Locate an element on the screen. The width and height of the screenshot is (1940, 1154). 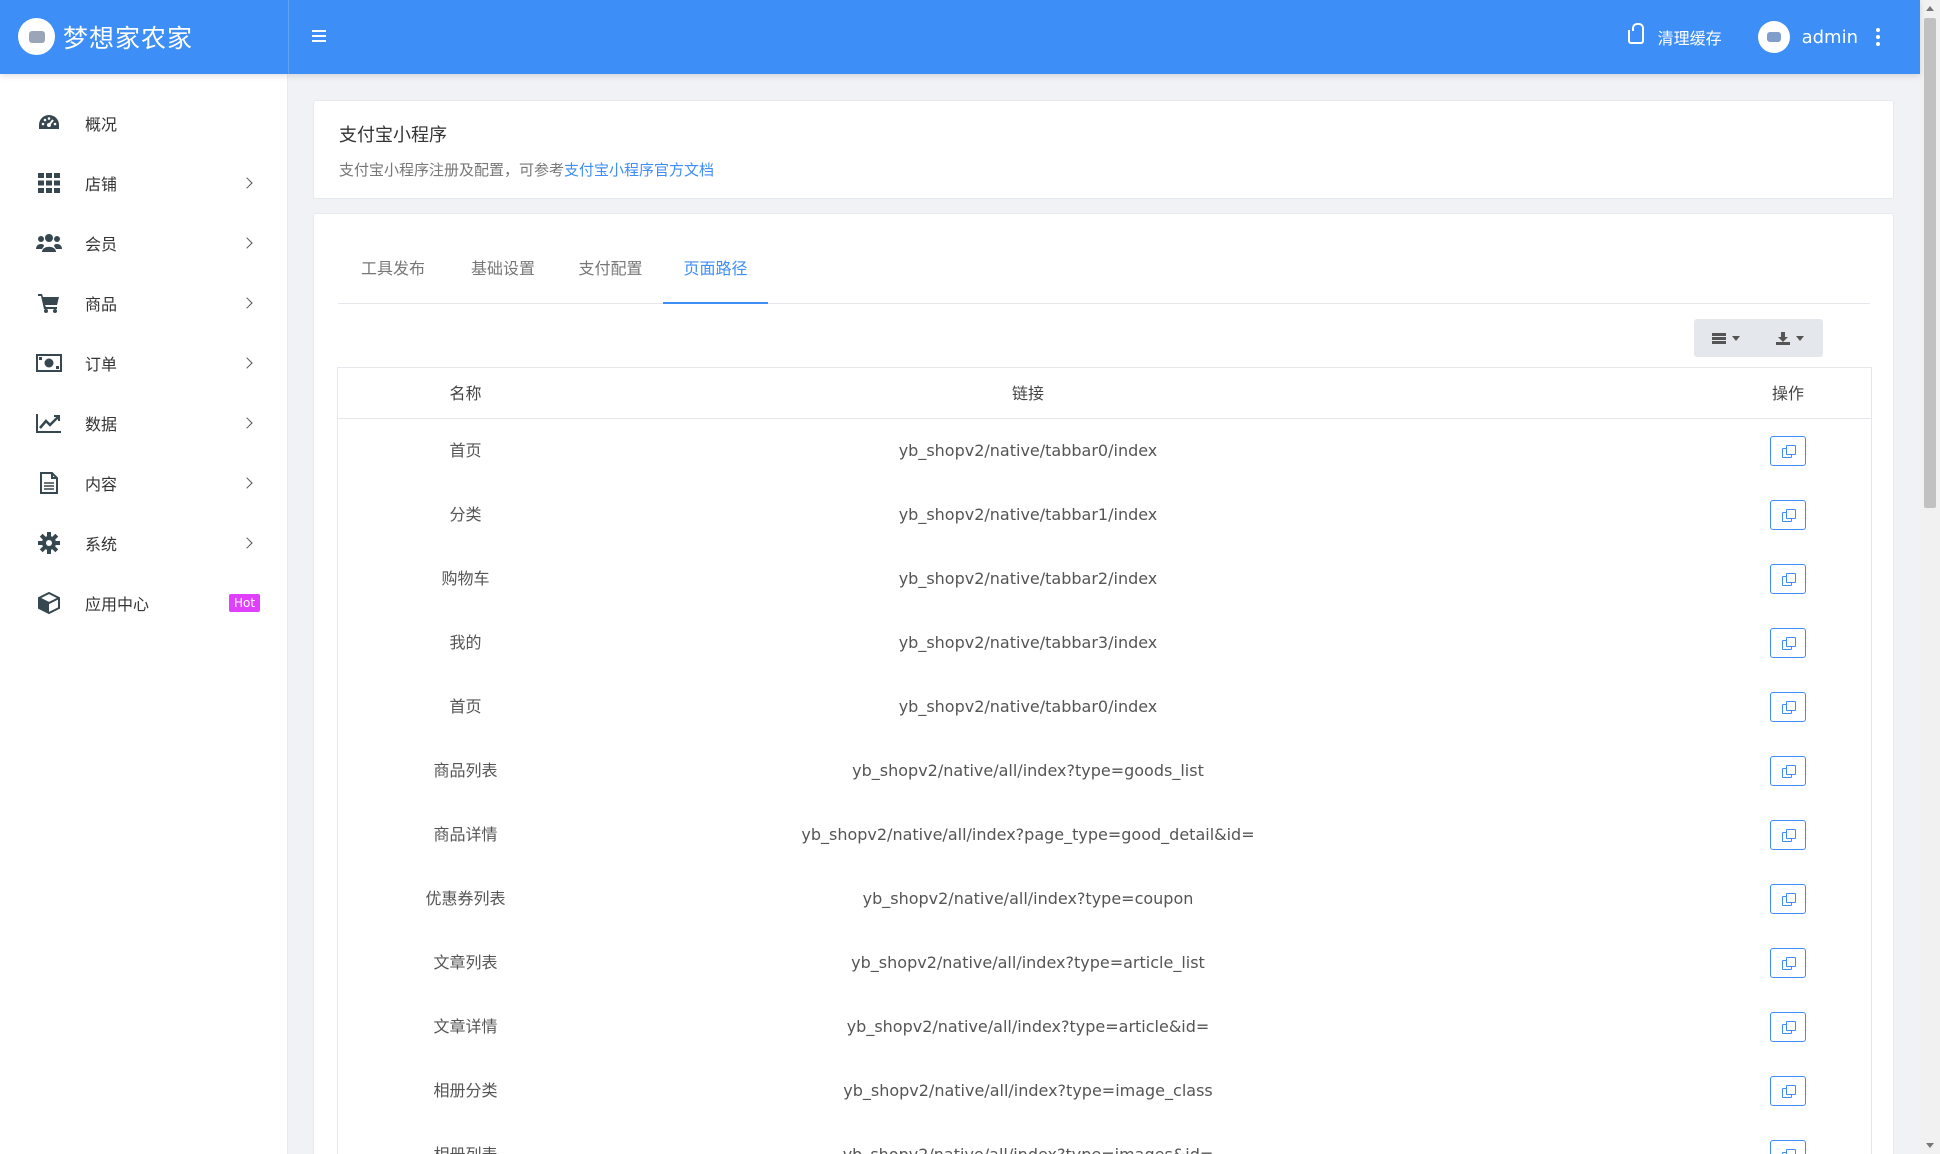
chart-line-icon is located at coordinates (49, 423).